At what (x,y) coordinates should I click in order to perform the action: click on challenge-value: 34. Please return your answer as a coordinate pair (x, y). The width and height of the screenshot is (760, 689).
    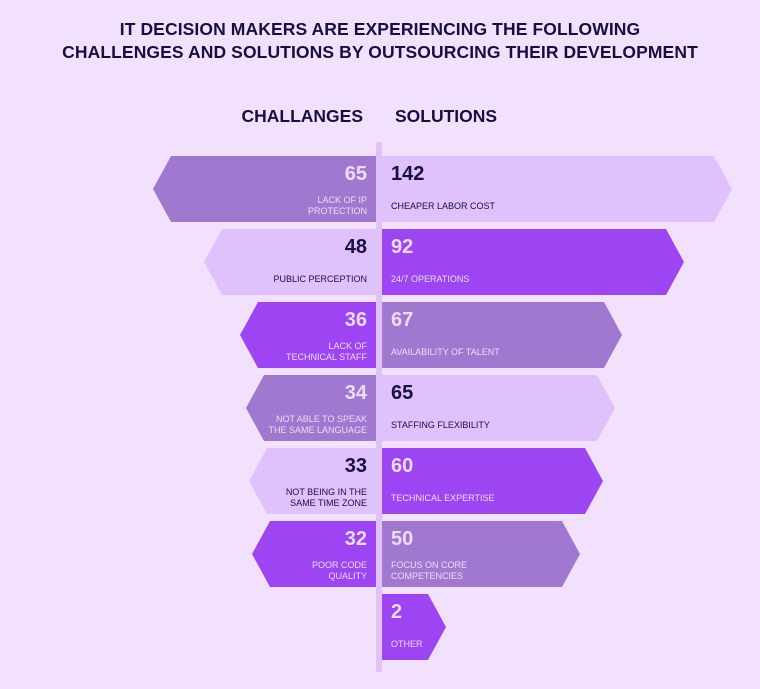
    Looking at the image, I should click on (355, 393).